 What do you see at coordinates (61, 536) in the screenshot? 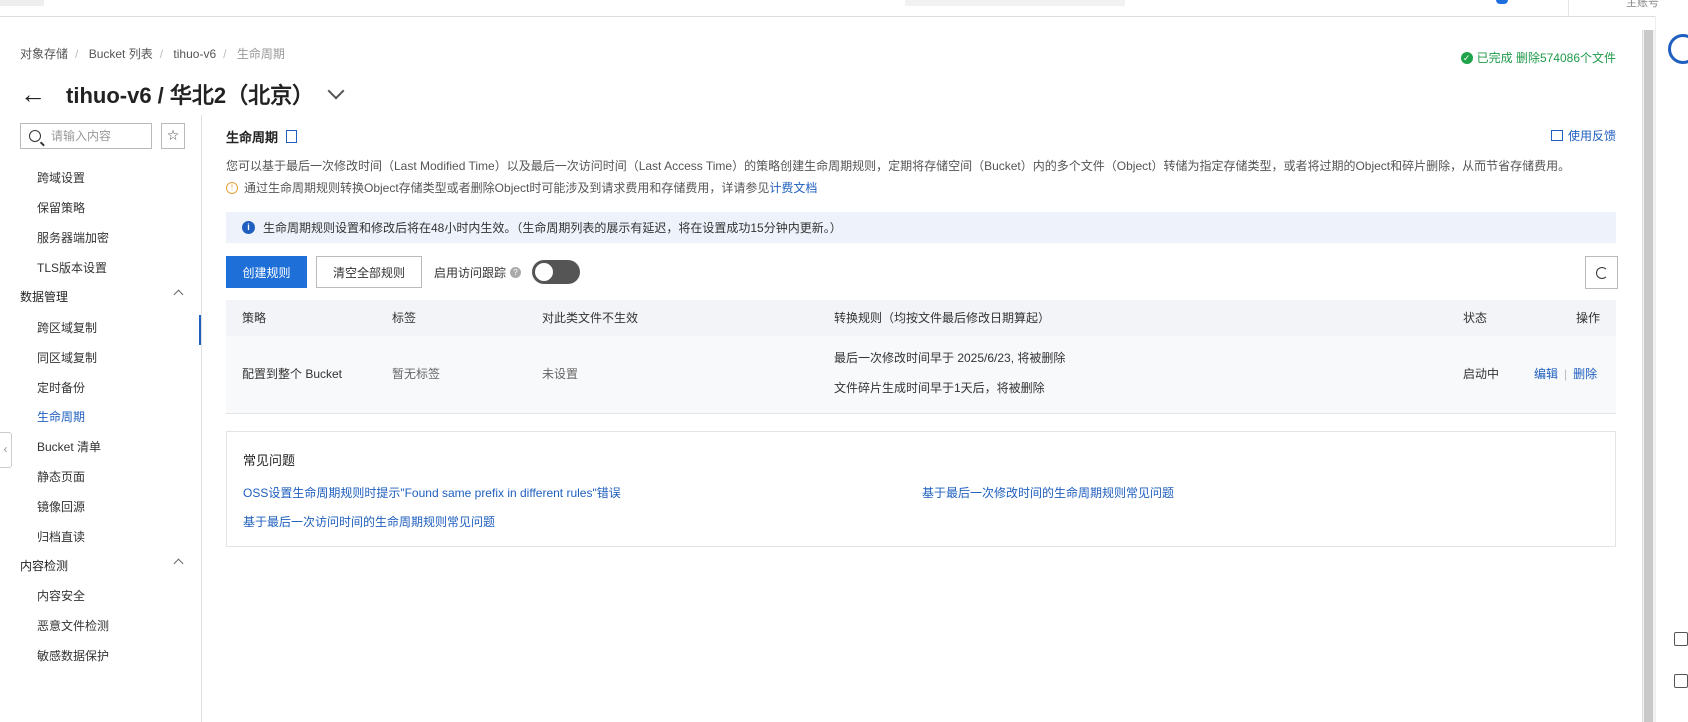
I see `sidebar-item-archive: 归档直读` at bounding box center [61, 536].